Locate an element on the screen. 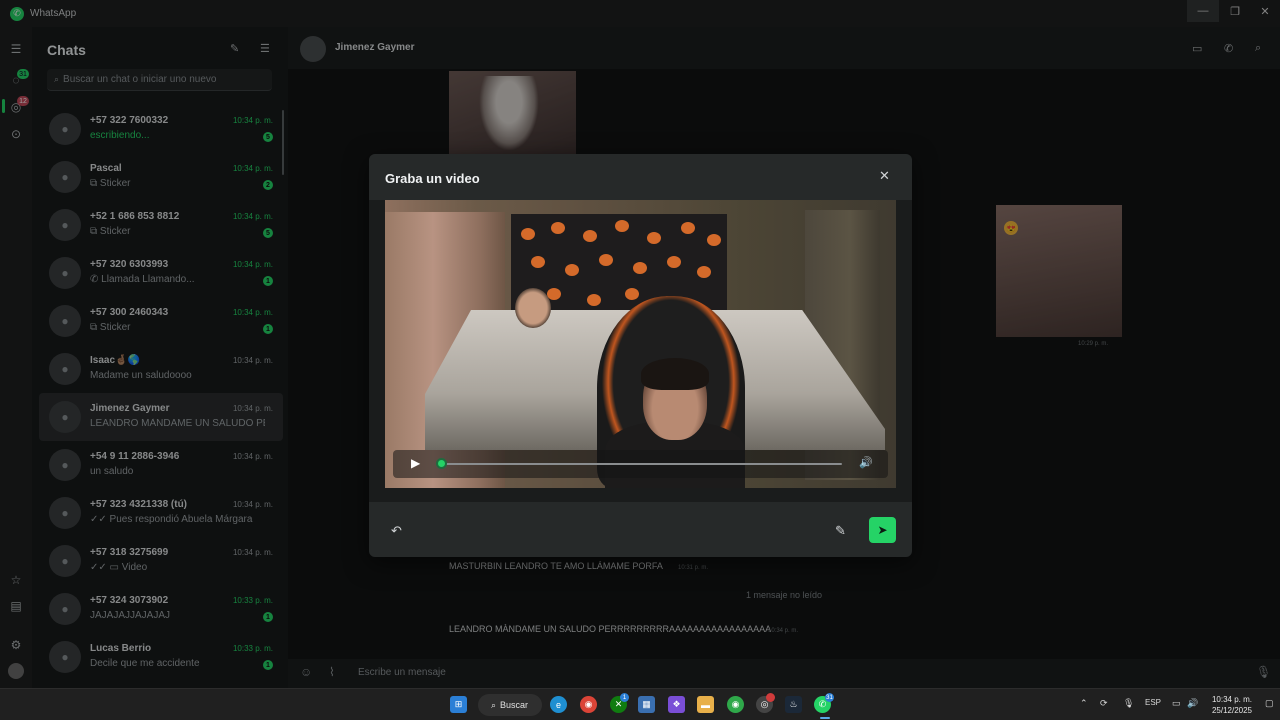 This screenshot has width=1280, height=720. video-controls: ▶ 🔊 is located at coordinates (640, 464).